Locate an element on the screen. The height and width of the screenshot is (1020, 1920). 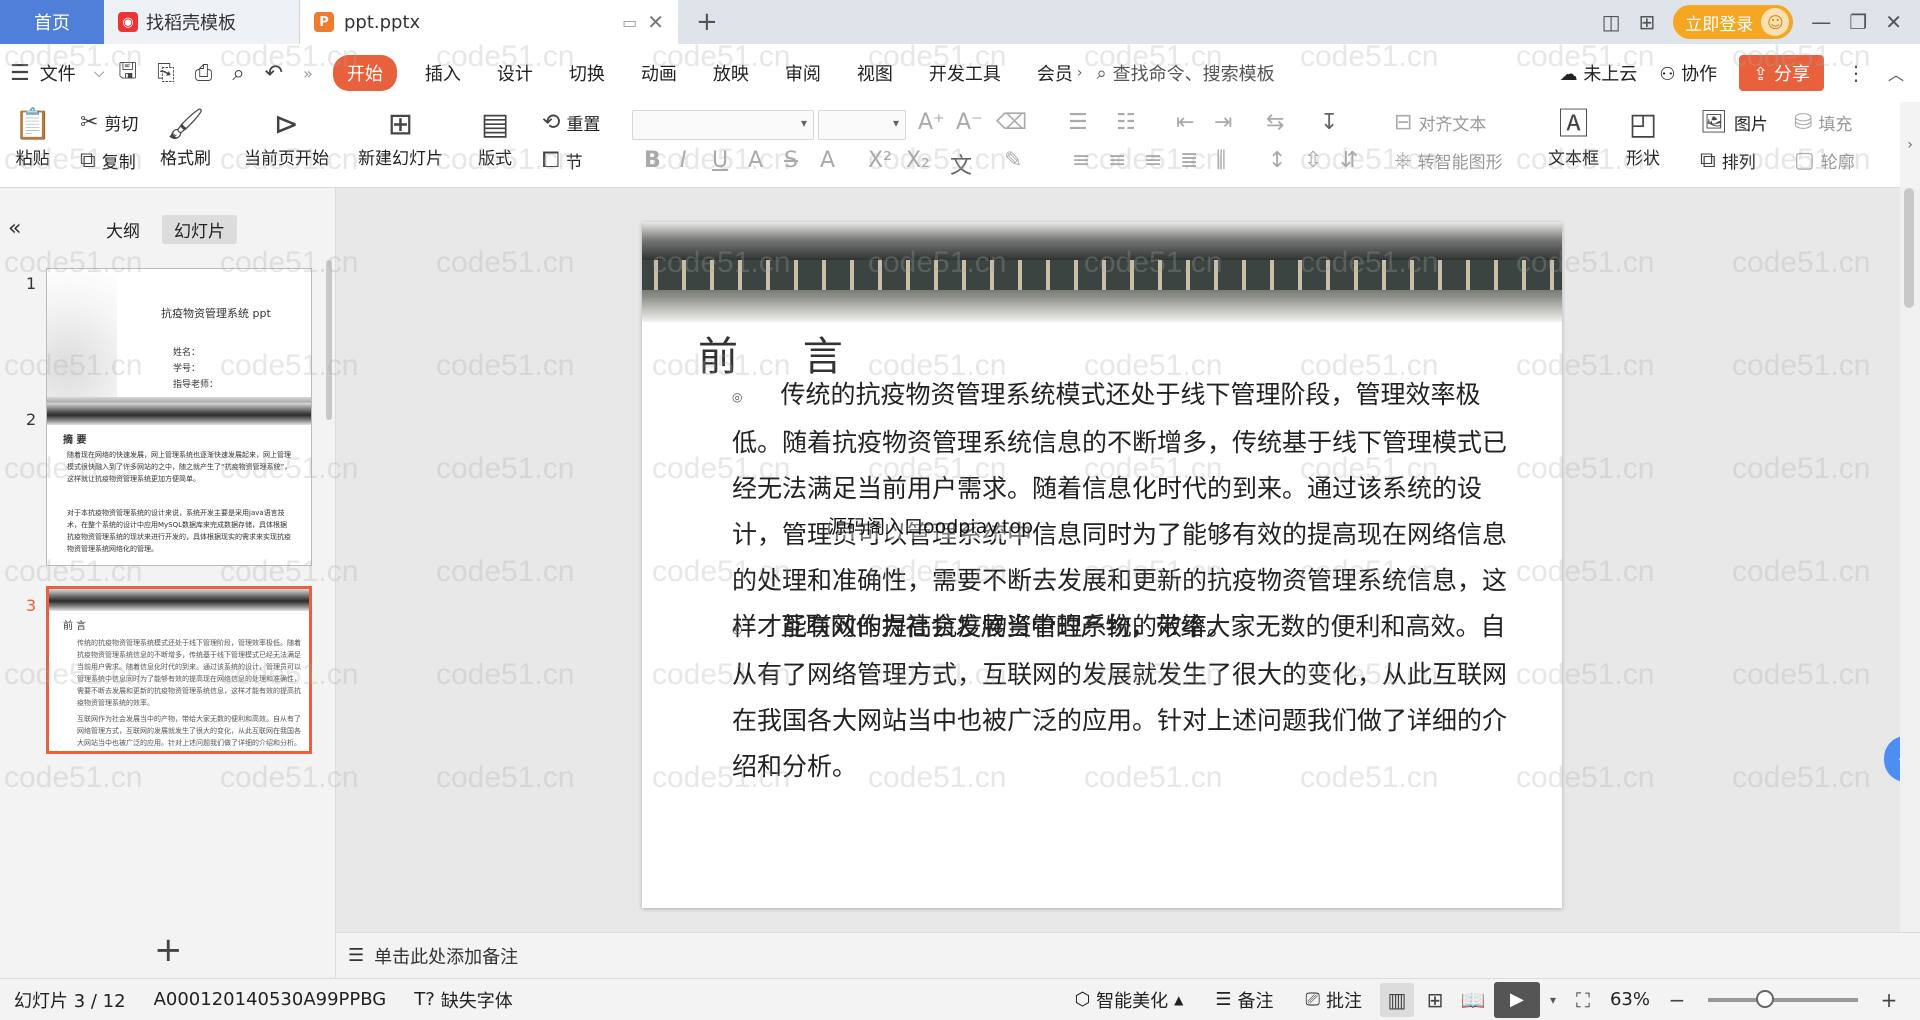
save-icon: 🖫 is located at coordinates (127, 73).